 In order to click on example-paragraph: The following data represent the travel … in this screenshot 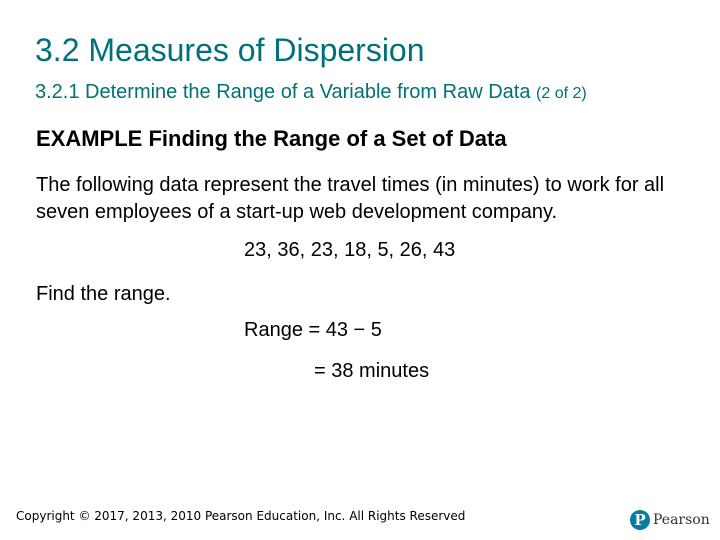, I will do `click(350, 198)`.